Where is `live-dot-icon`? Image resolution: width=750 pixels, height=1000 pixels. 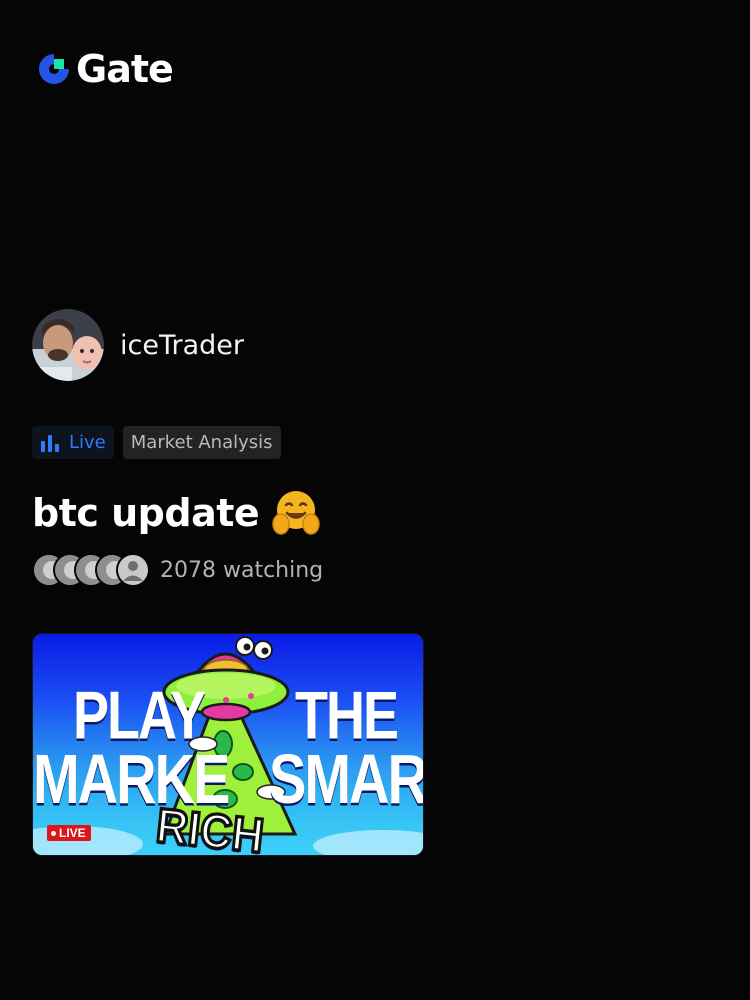 live-dot-icon is located at coordinates (53, 833).